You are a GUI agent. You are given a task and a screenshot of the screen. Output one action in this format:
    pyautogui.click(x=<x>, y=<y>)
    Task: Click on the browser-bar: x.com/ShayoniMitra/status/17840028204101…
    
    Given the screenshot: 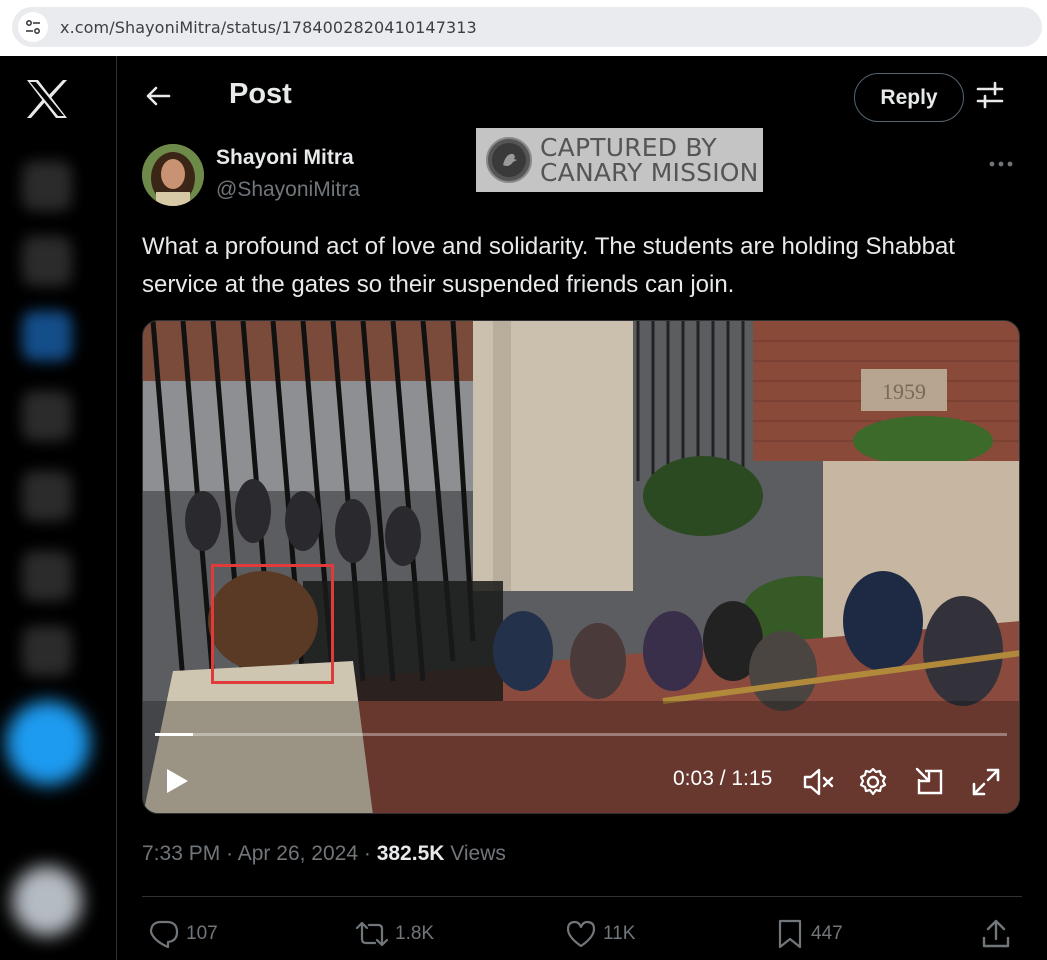 What is the action you would take?
    pyautogui.click(x=523, y=28)
    